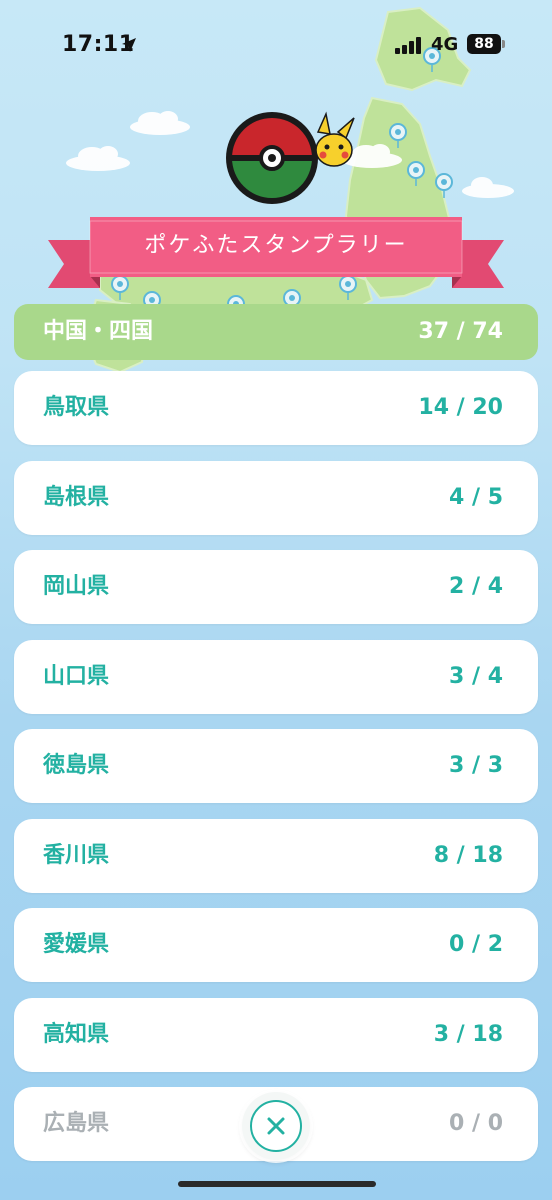 This screenshot has height=1200, width=552. I want to click on page-title: ポケふたスタンプラリー, so click(276, 245).